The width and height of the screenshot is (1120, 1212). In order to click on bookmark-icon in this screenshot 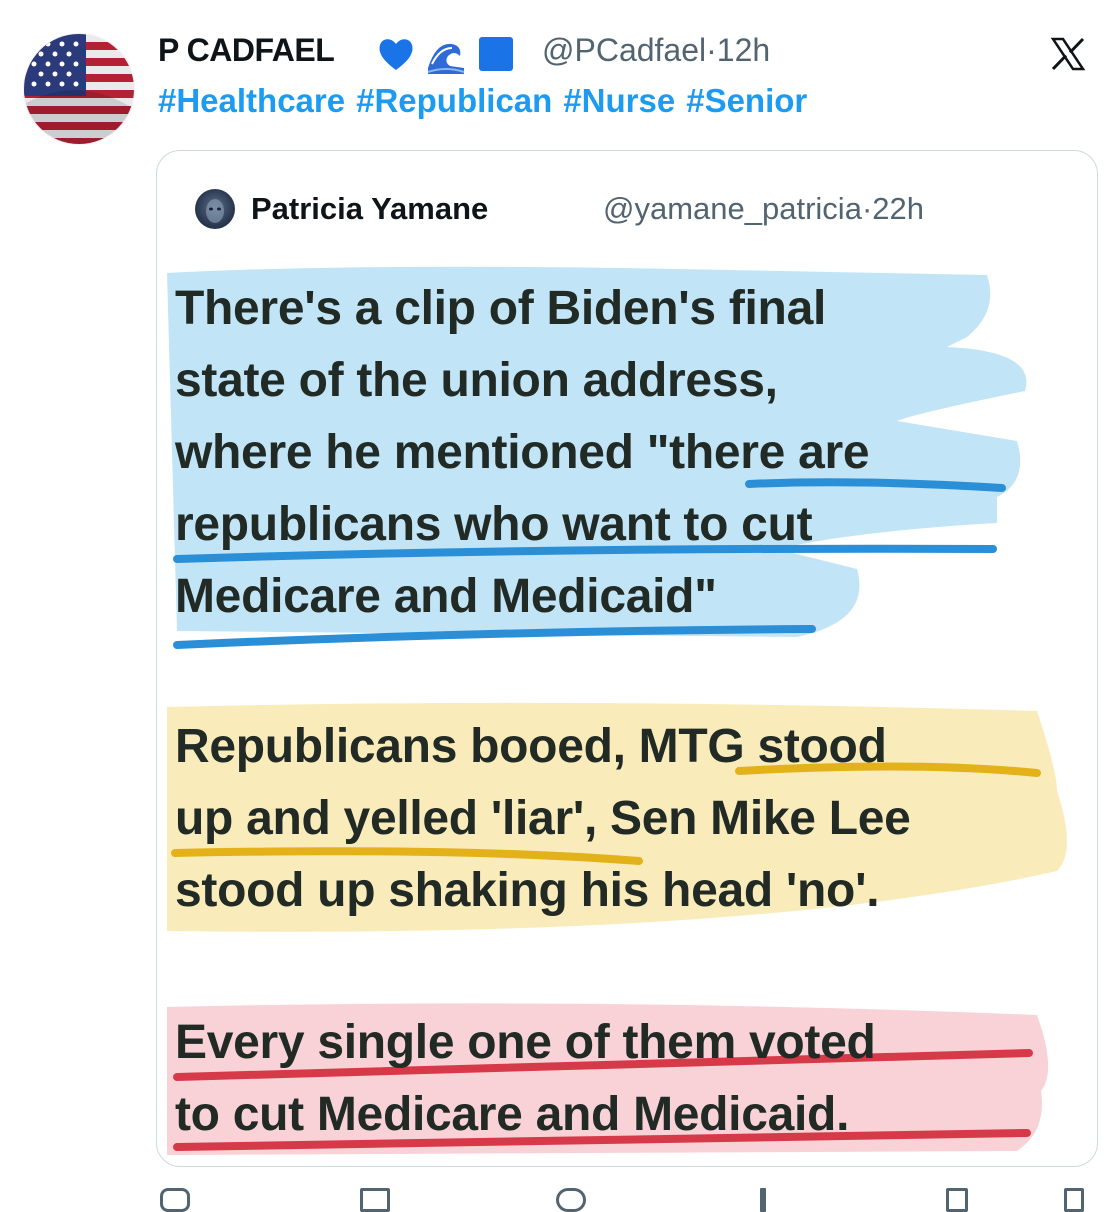, I will do `click(957, 1200)`.